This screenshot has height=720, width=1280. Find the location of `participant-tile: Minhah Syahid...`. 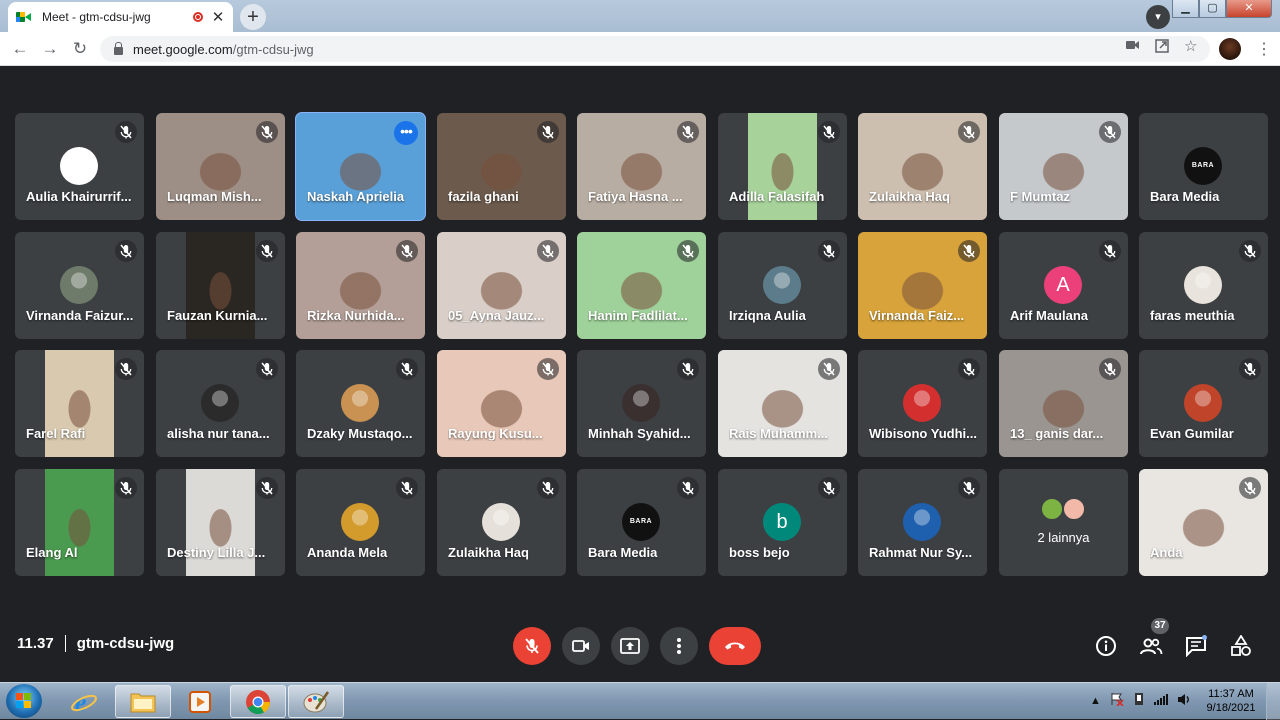

participant-tile: Minhah Syahid... is located at coordinates (641, 403).